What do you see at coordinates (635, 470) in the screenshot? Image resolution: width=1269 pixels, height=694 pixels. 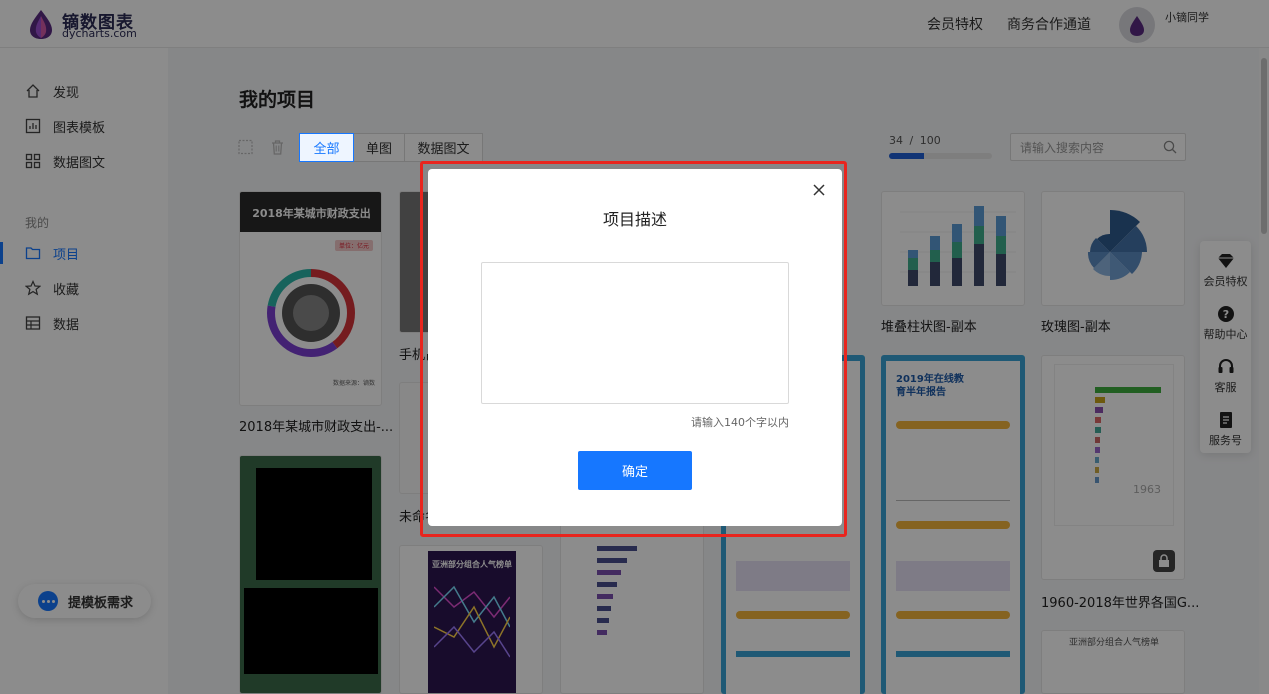 I see `confirm-button: 确定` at bounding box center [635, 470].